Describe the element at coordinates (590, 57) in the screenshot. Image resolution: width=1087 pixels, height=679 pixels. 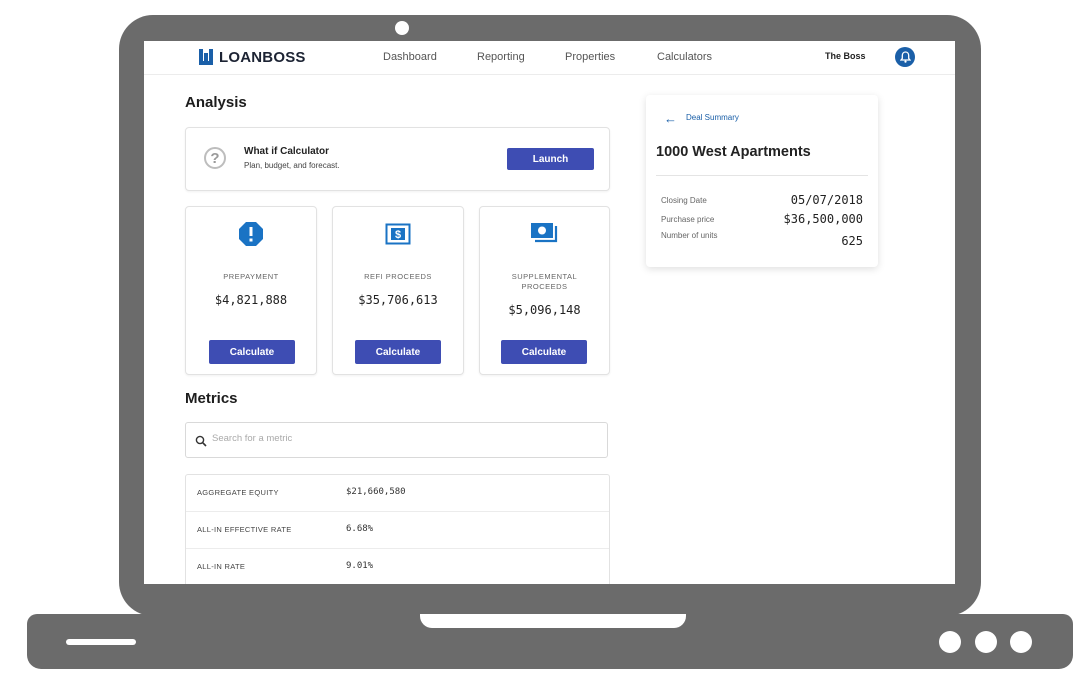
I see `nav-link-properties: Properties` at that location.